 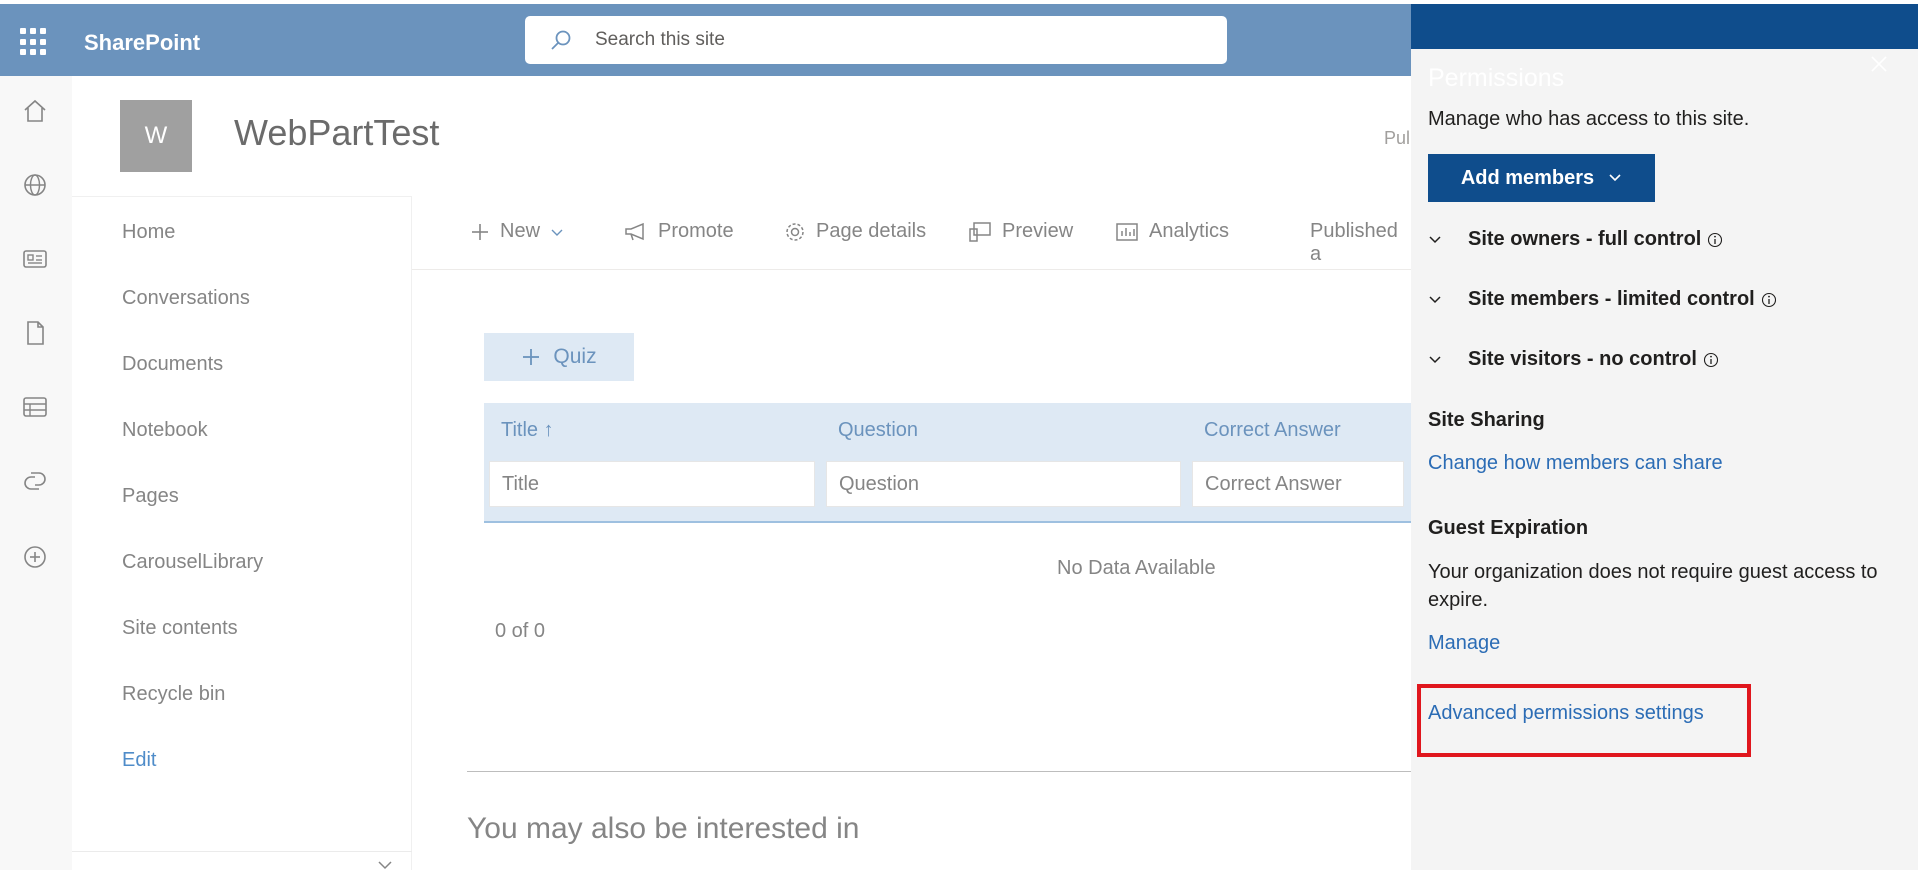 I want to click on panel-description: Manage who has access to this site., so click(x=1589, y=119).